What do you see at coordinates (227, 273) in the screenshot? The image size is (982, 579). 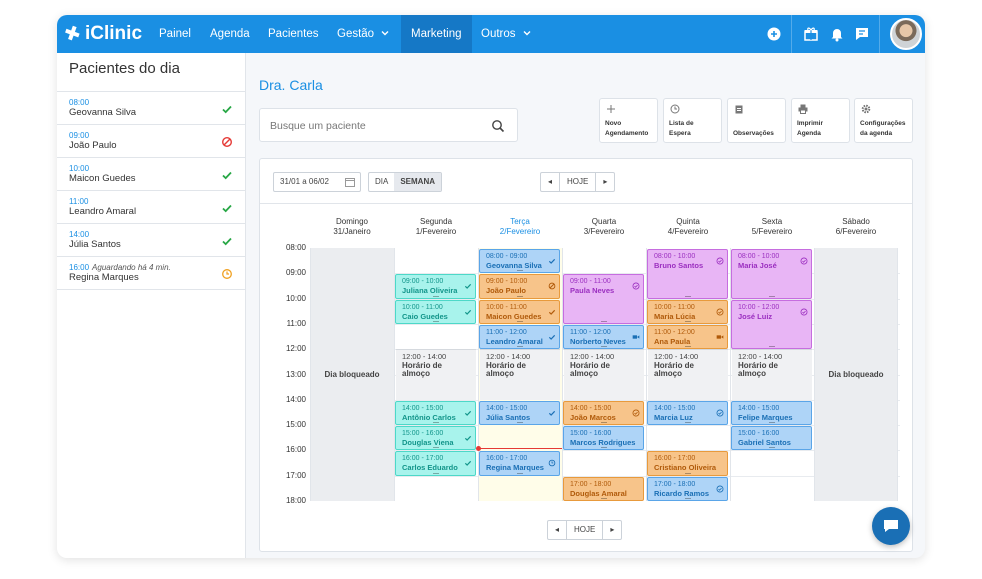 I see `clock-icon` at bounding box center [227, 273].